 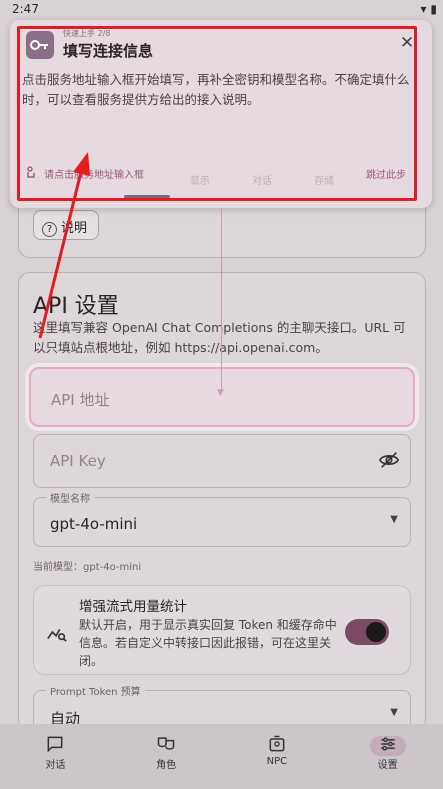 I want to click on stream-usage-toggle, so click(x=367, y=632).